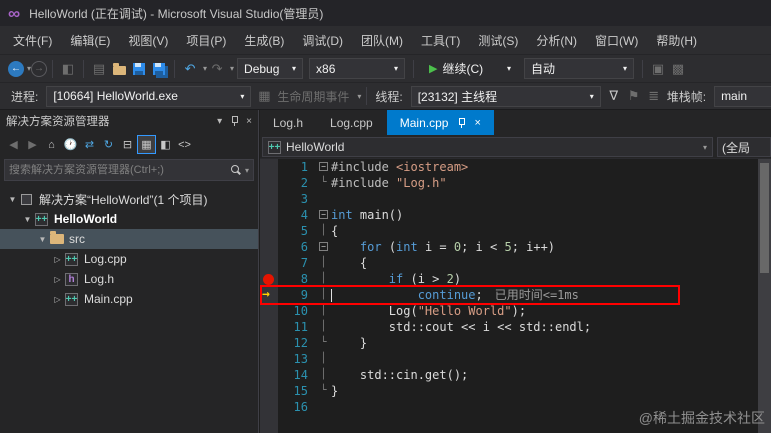 The image size is (771, 433). I want to click on code-text: std::cout << i << std::endl;, so click(551, 327).